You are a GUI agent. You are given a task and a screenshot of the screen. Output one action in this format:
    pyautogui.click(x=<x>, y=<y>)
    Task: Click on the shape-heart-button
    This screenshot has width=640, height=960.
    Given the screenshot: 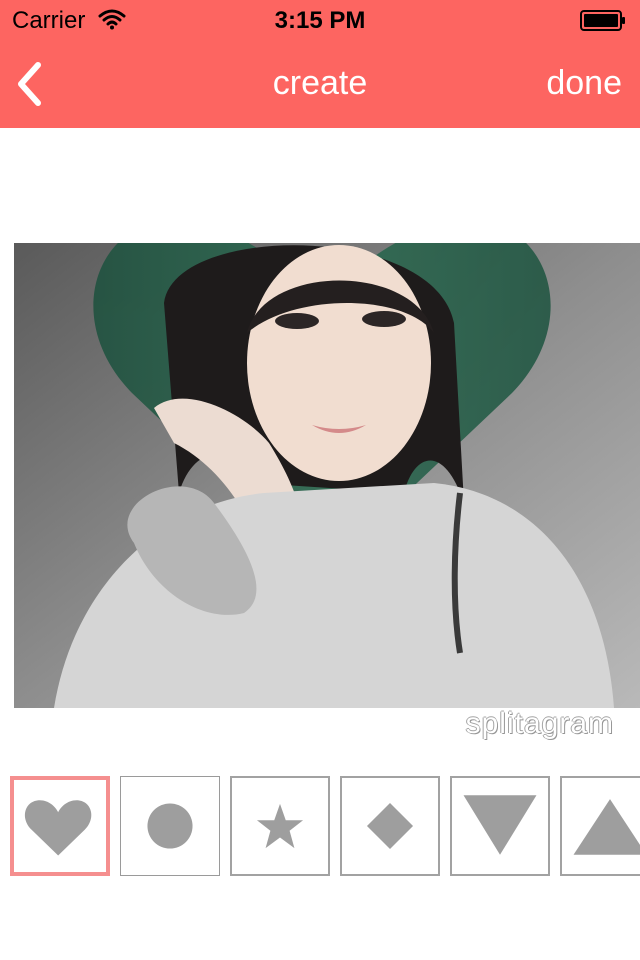 What is the action you would take?
    pyautogui.click(x=60, y=826)
    